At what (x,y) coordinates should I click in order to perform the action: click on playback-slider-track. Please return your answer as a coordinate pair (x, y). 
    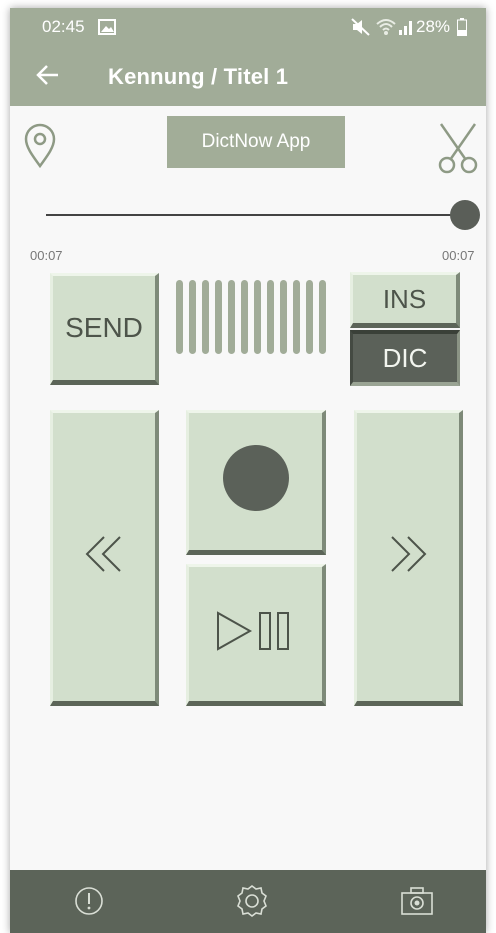
    Looking at the image, I should click on (256, 215).